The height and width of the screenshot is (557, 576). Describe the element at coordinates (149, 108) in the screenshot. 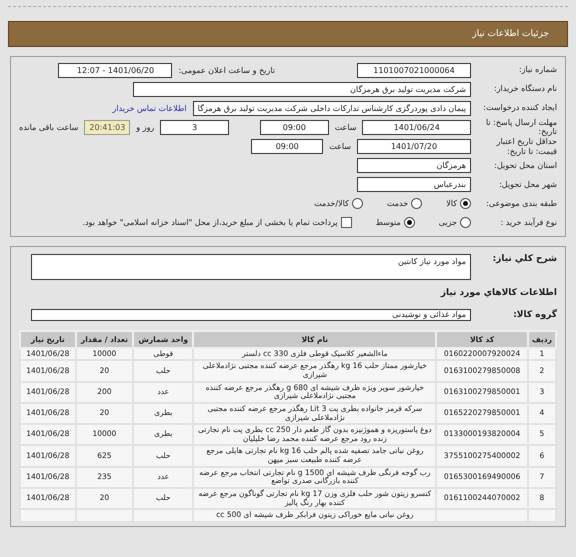

I see `contact-link: اطلاعات تماس خریدار` at that location.